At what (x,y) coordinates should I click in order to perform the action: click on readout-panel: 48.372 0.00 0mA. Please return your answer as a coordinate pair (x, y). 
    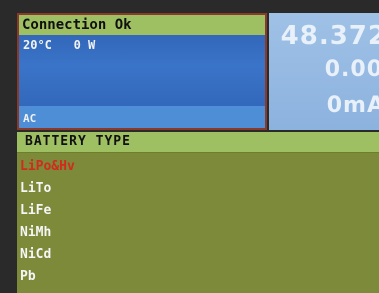
    Looking at the image, I should click on (324, 71).